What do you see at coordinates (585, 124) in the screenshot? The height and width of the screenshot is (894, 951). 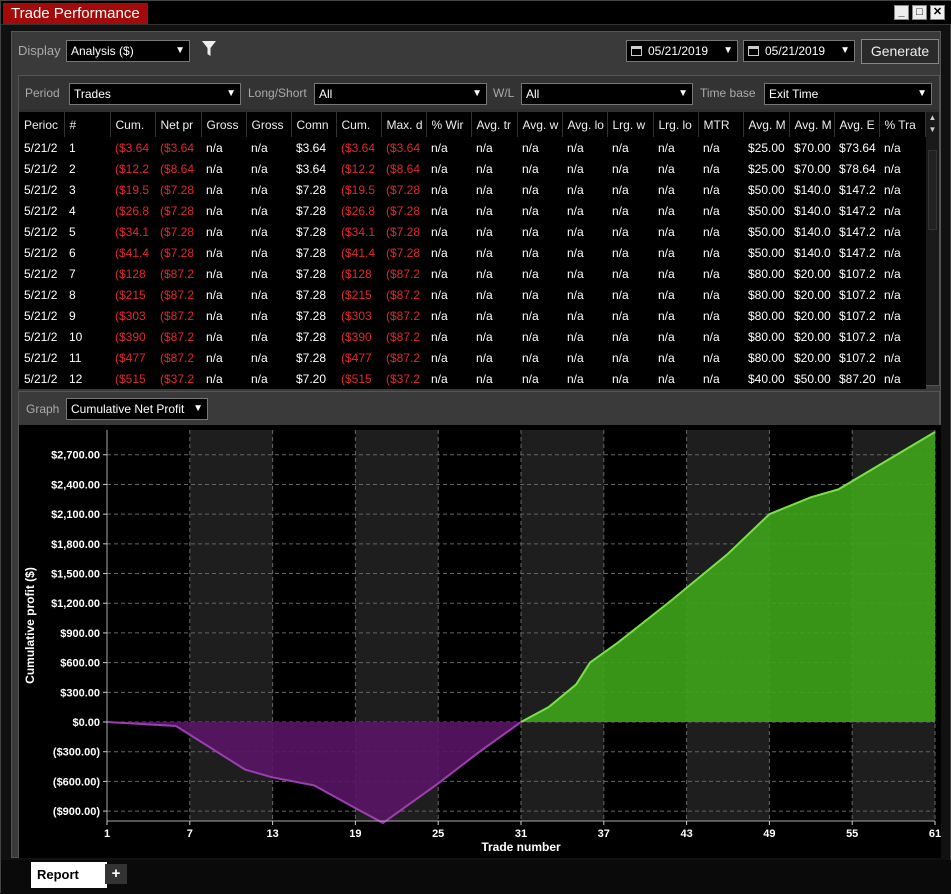 I see `column-header: Avg. lo` at bounding box center [585, 124].